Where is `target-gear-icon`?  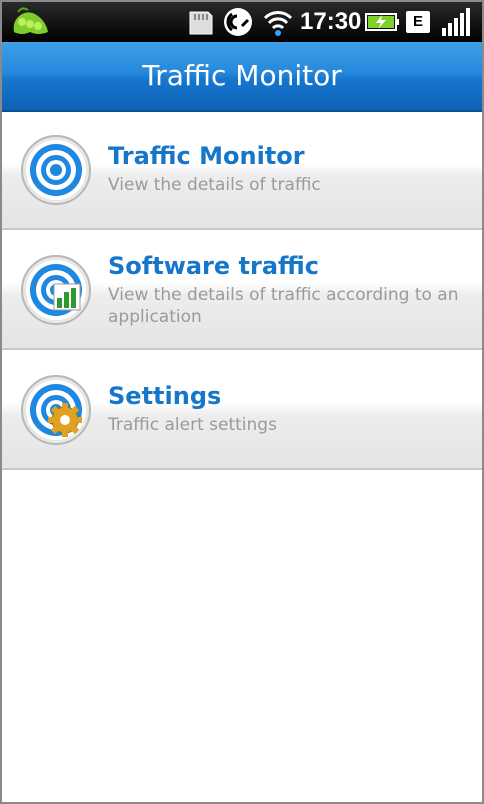
target-gear-icon is located at coordinates (56, 410).